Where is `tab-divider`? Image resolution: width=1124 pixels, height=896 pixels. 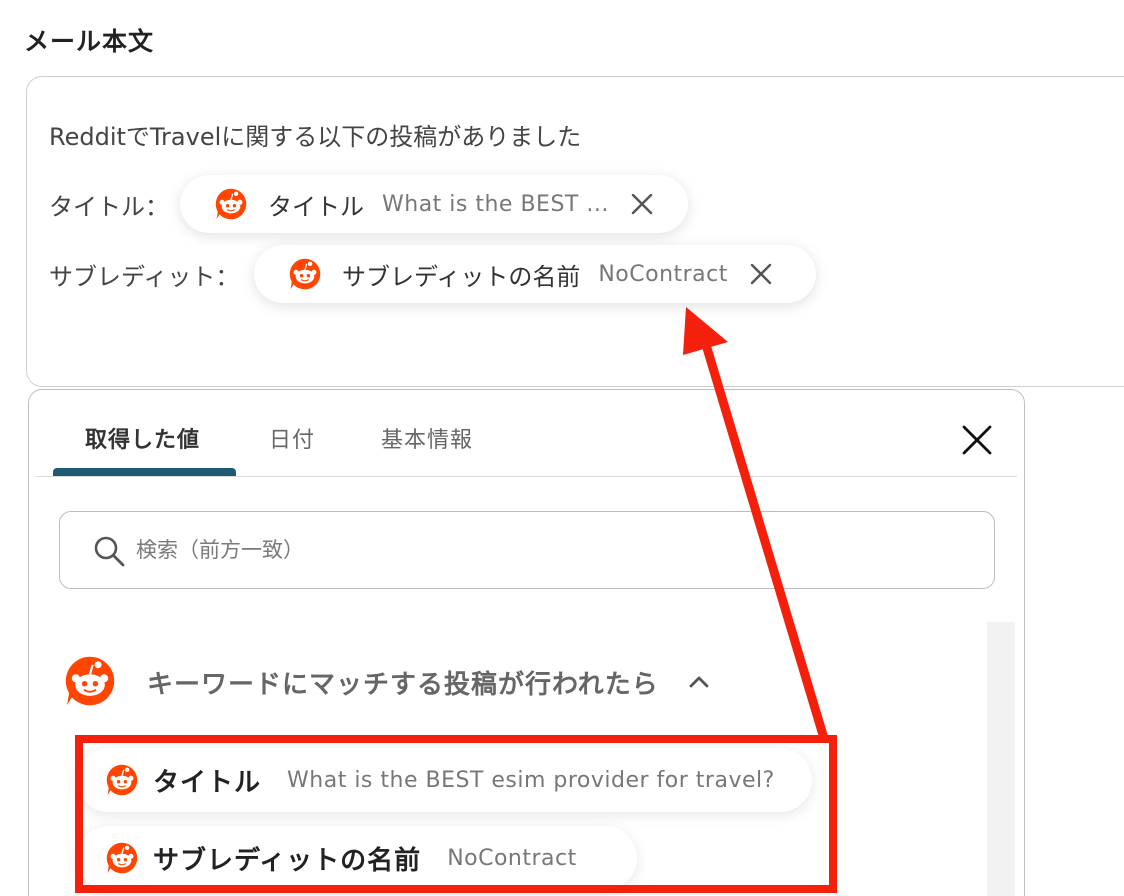
tab-divider is located at coordinates (526, 476).